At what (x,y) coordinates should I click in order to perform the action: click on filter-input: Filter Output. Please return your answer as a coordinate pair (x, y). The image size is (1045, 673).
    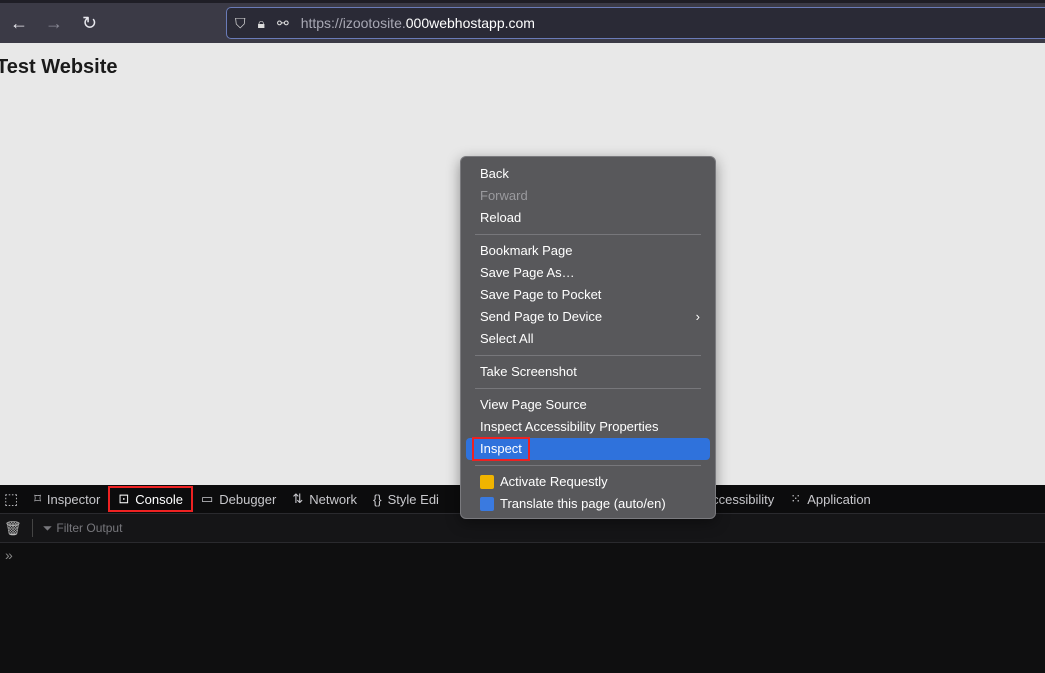
    Looking at the image, I should click on (89, 528).